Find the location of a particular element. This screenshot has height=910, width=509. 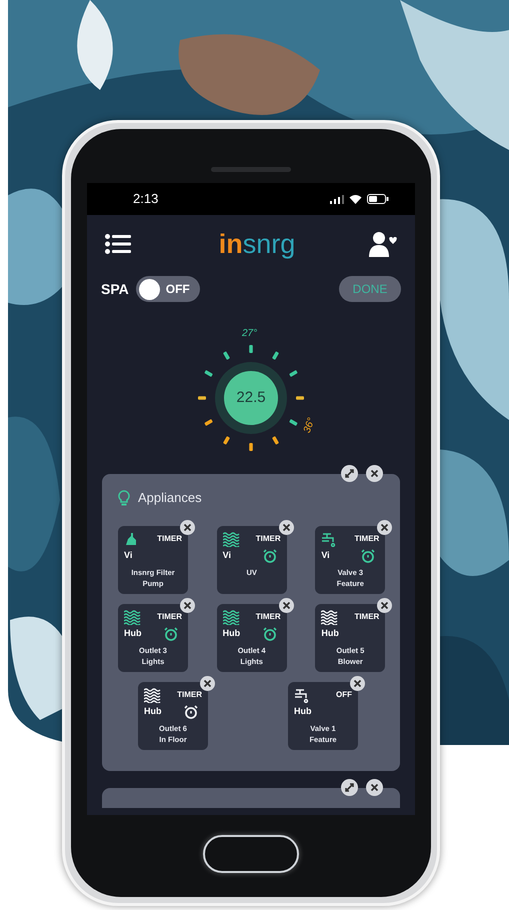

spa-label: SPA is located at coordinates (115, 289).